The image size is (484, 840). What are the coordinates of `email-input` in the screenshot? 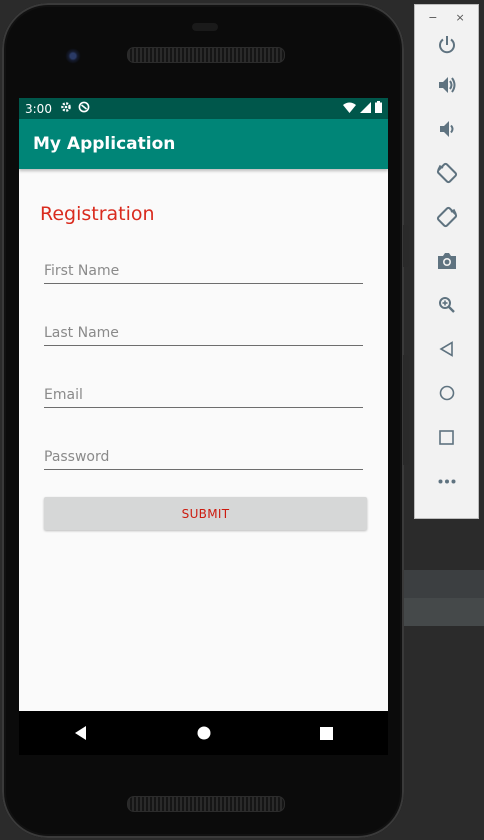 It's located at (203, 393).